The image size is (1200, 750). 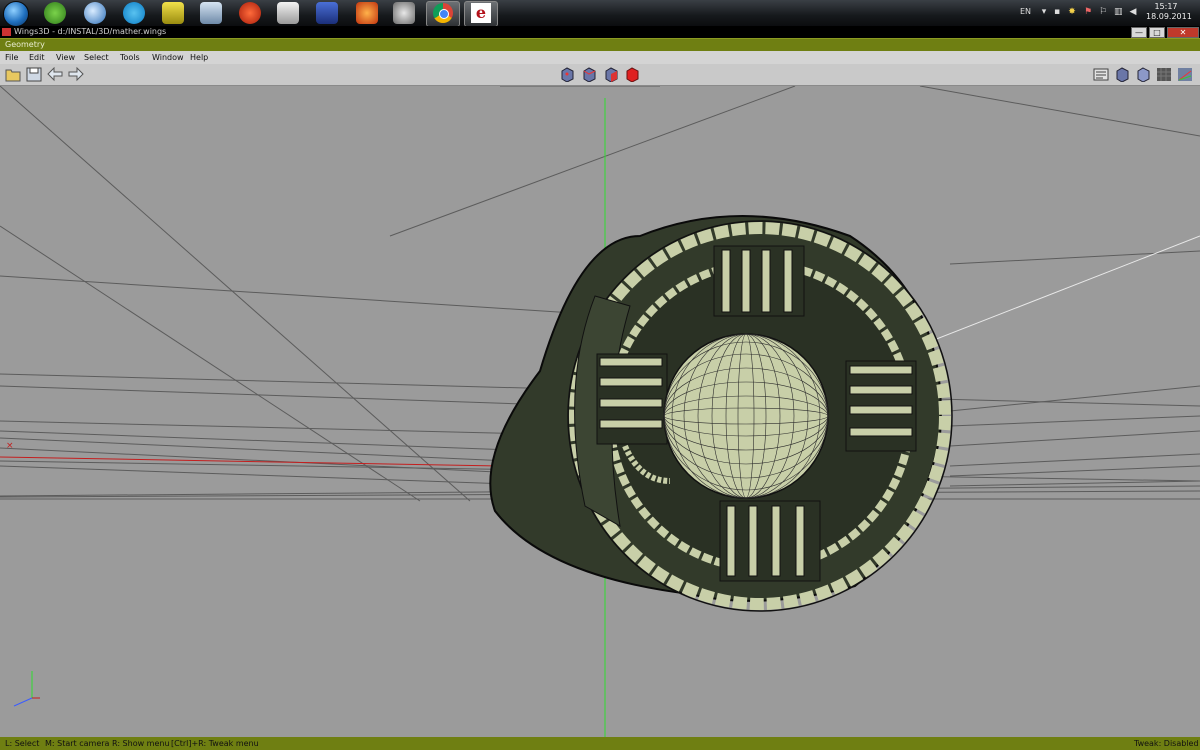 I want to click on clock-time: 15:17, so click(x=1166, y=6).